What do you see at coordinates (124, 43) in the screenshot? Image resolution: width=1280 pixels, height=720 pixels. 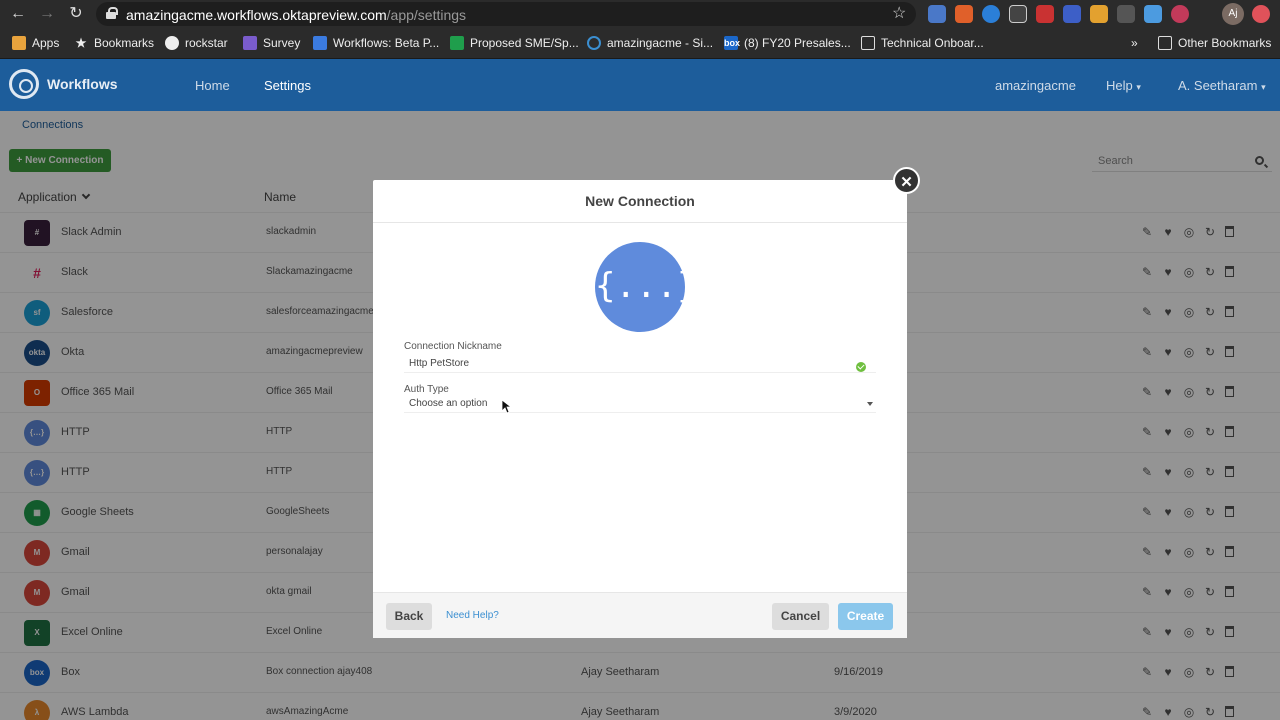 I see `bookmark-label: Bookmarks` at bounding box center [124, 43].